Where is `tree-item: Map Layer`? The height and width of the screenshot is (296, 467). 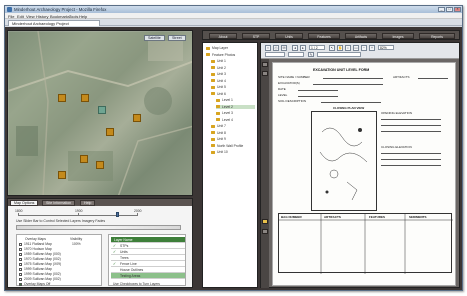 tree-item: Map Layer is located at coordinates (230, 48).